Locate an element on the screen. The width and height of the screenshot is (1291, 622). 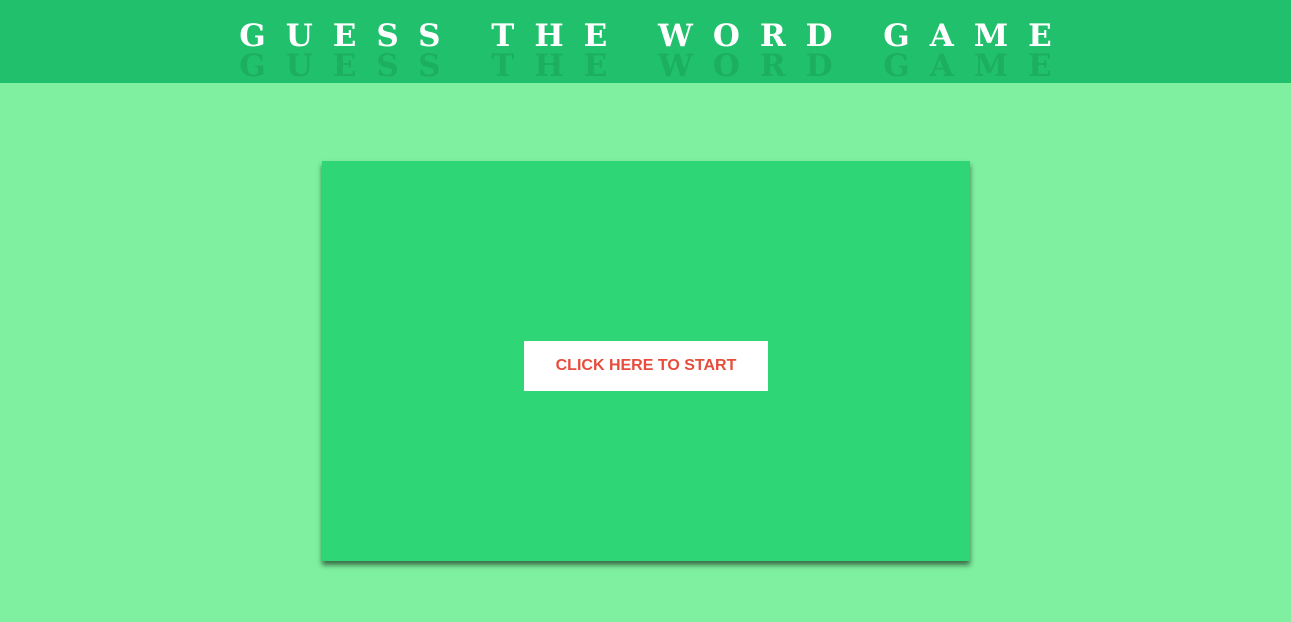
start-button: CLICK HERE TO START is located at coordinates (646, 366).